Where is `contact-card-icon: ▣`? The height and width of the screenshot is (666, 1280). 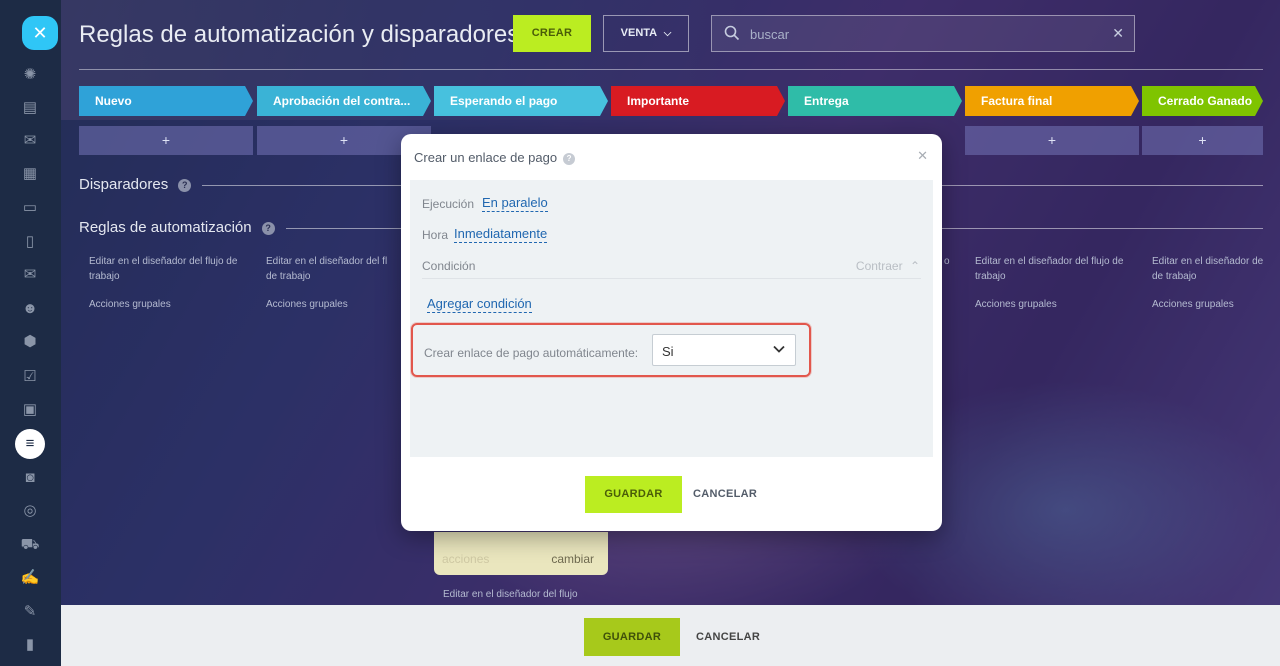 contact-card-icon: ▣ is located at coordinates (30, 410).